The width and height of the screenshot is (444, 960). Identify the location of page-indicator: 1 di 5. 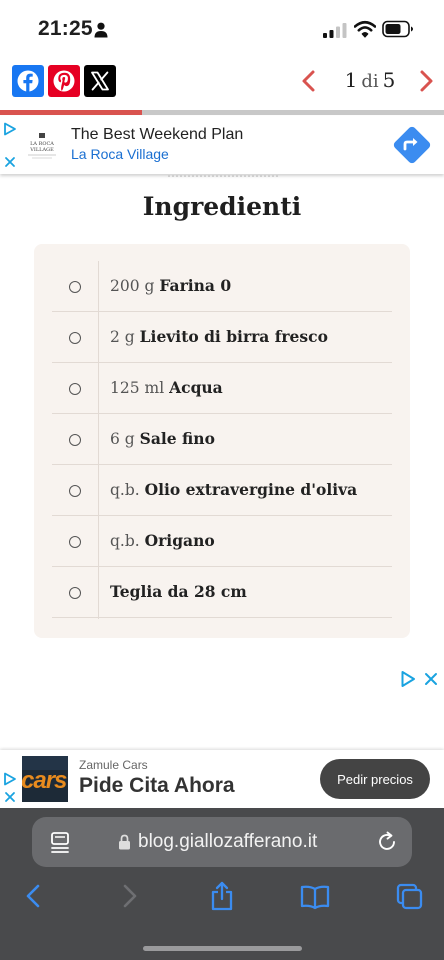
(370, 82).